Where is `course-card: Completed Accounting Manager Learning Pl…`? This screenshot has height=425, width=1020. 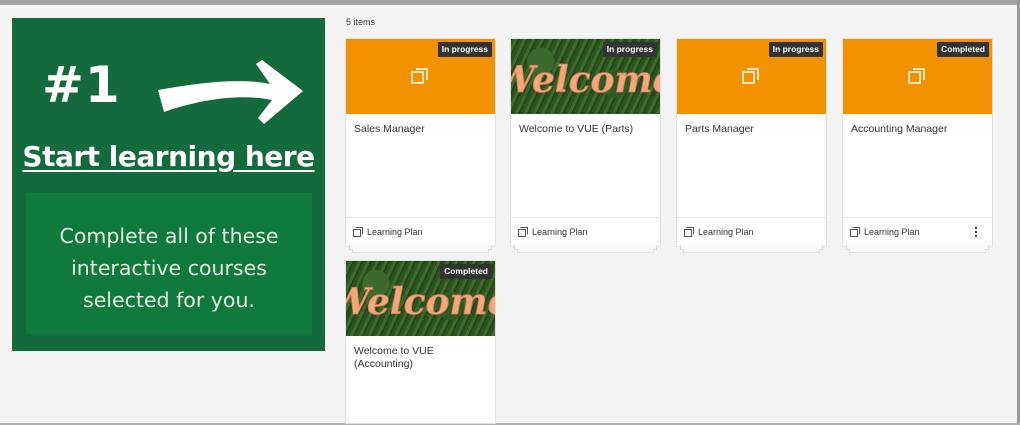 course-card: Completed Accounting Manager Learning Pl… is located at coordinates (917, 146).